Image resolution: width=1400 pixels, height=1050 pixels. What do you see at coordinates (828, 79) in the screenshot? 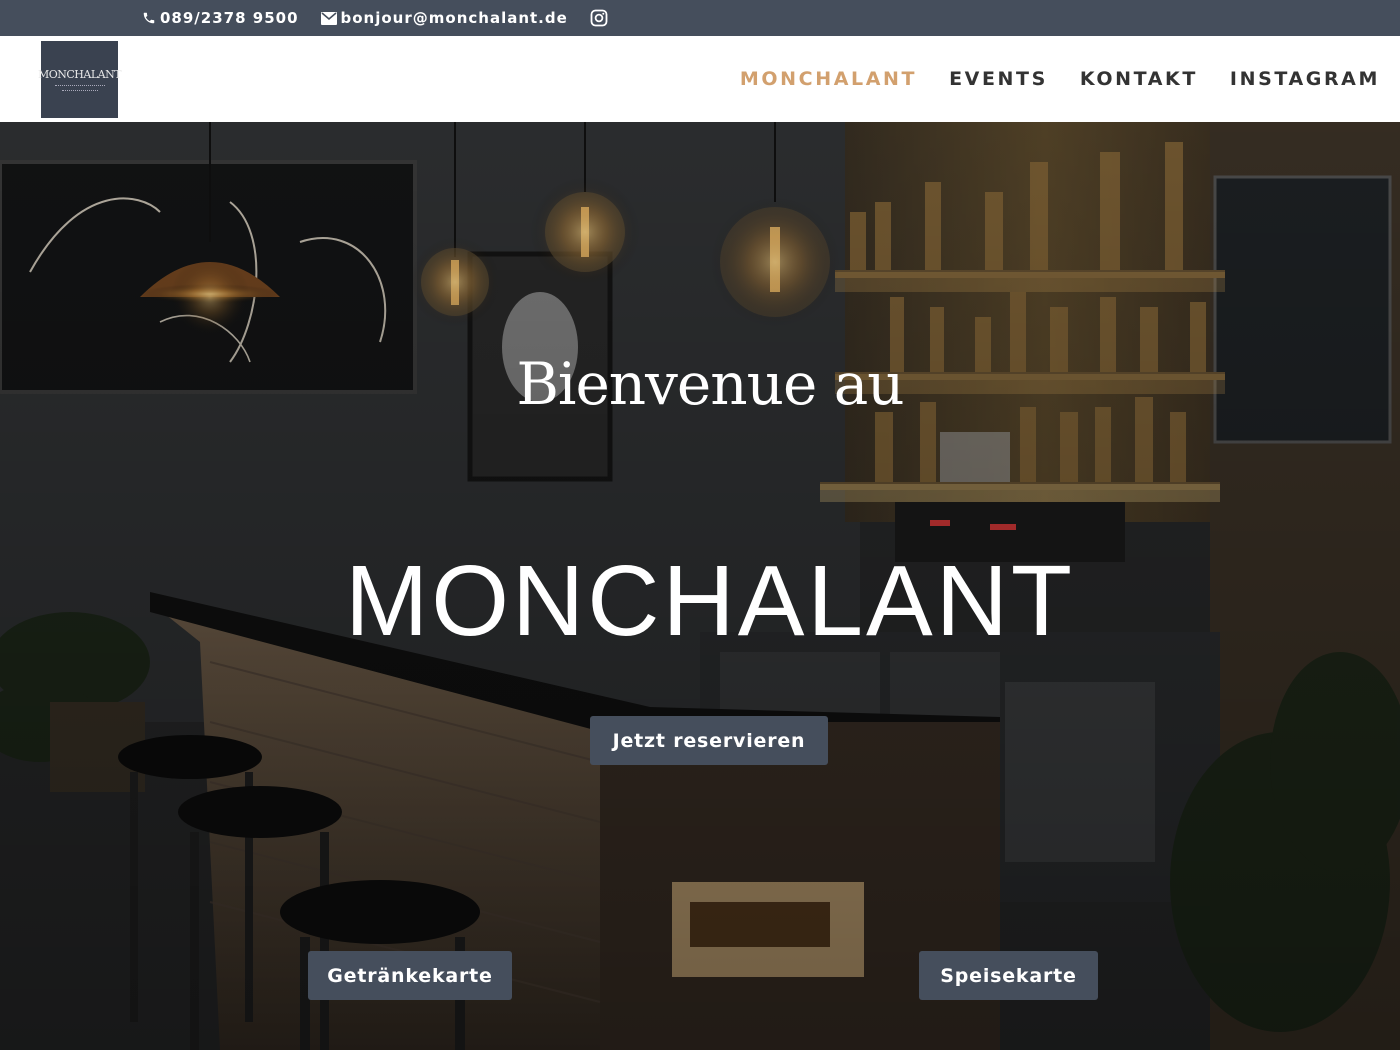
I see `nav-item-monchalant: MONCHALANT` at bounding box center [828, 79].